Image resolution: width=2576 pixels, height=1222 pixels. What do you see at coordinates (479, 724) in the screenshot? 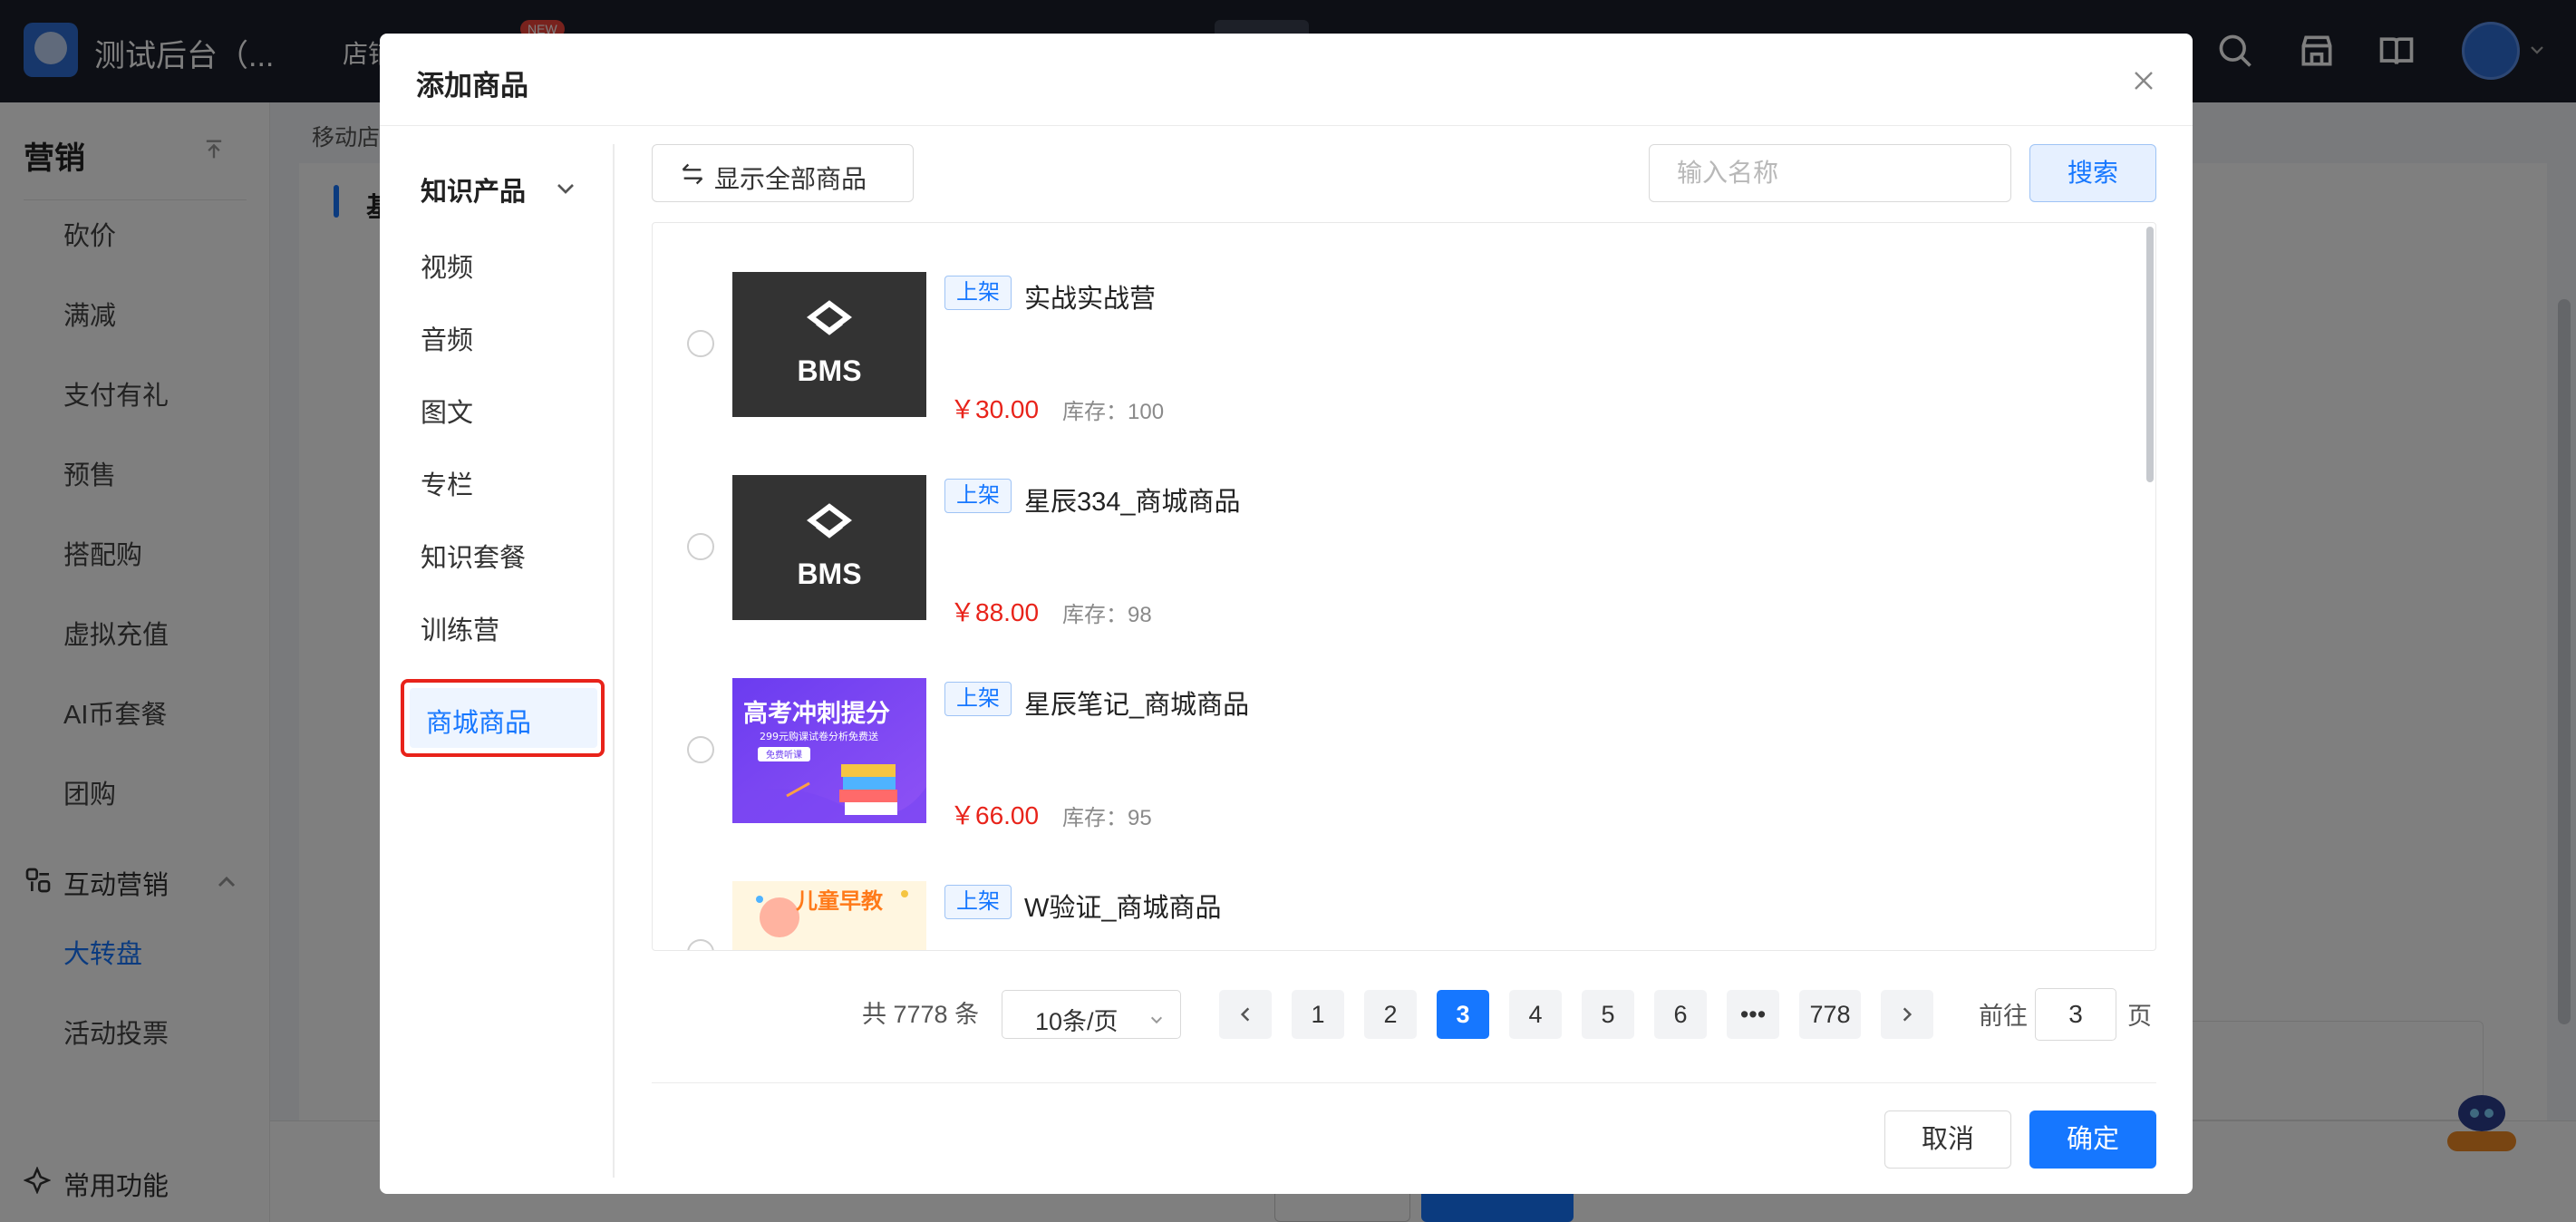
I see `category-mall-products-label: 商城商品` at bounding box center [479, 724].